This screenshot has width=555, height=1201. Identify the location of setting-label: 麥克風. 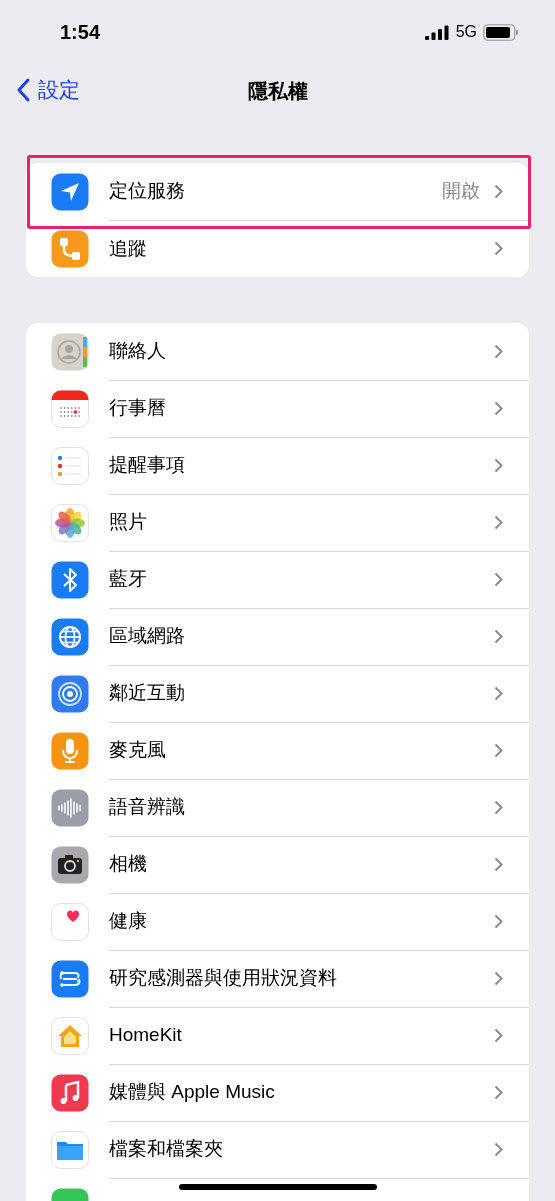
(301, 750).